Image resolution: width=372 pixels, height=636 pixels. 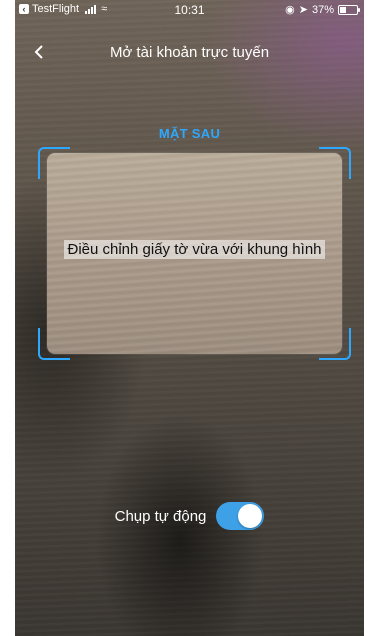 What do you see at coordinates (189, 133) in the screenshot?
I see `document-side-label: MẶT SAU` at bounding box center [189, 133].